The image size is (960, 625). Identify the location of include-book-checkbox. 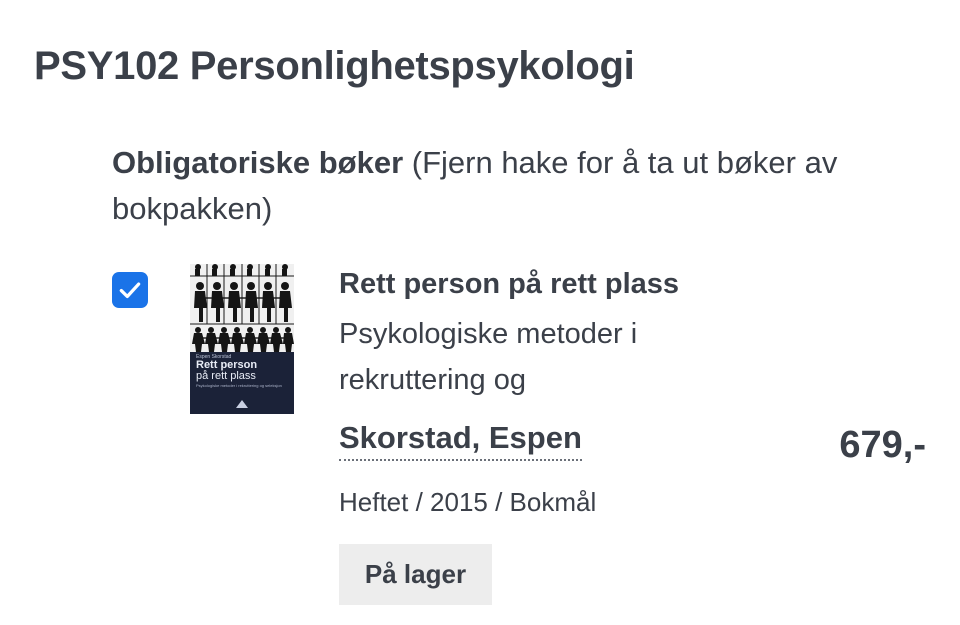
(130, 290).